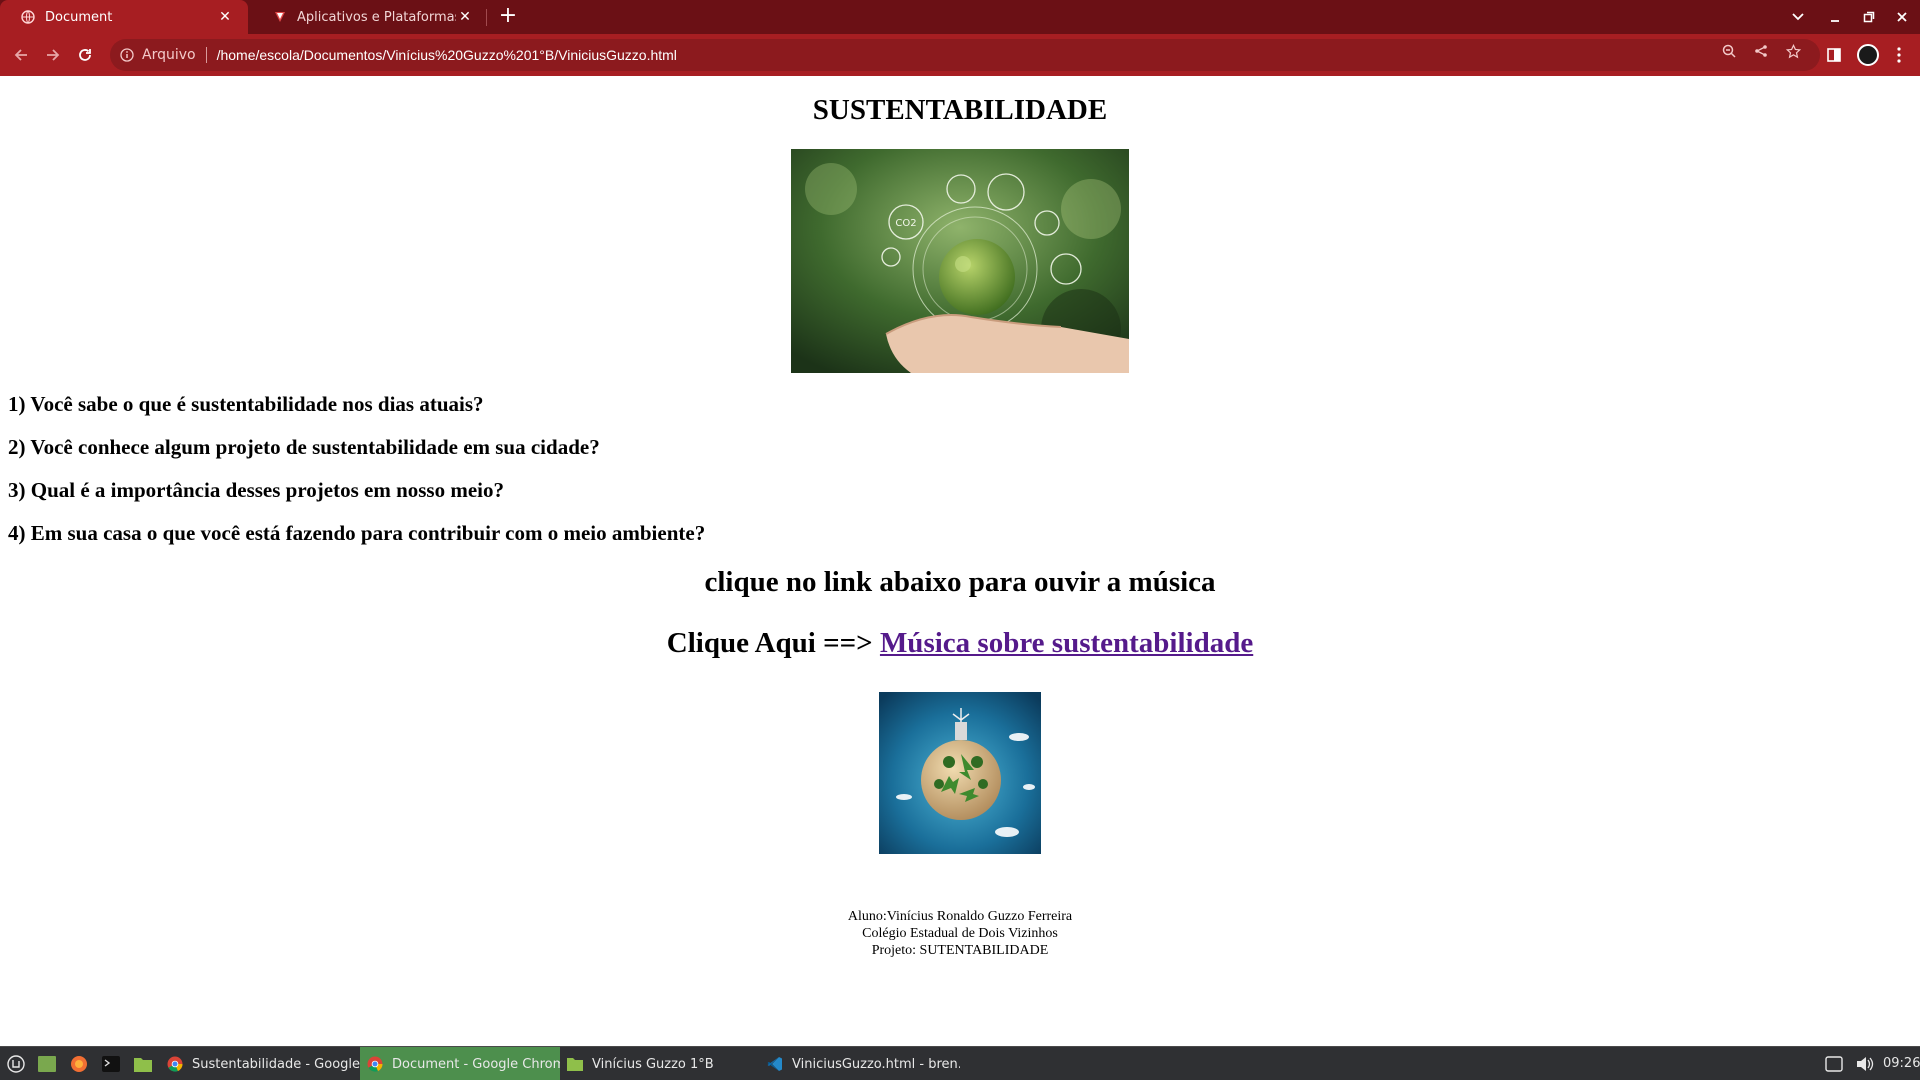  Describe the element at coordinates (79, 1064) in the screenshot. I see `firefox-icon` at that location.